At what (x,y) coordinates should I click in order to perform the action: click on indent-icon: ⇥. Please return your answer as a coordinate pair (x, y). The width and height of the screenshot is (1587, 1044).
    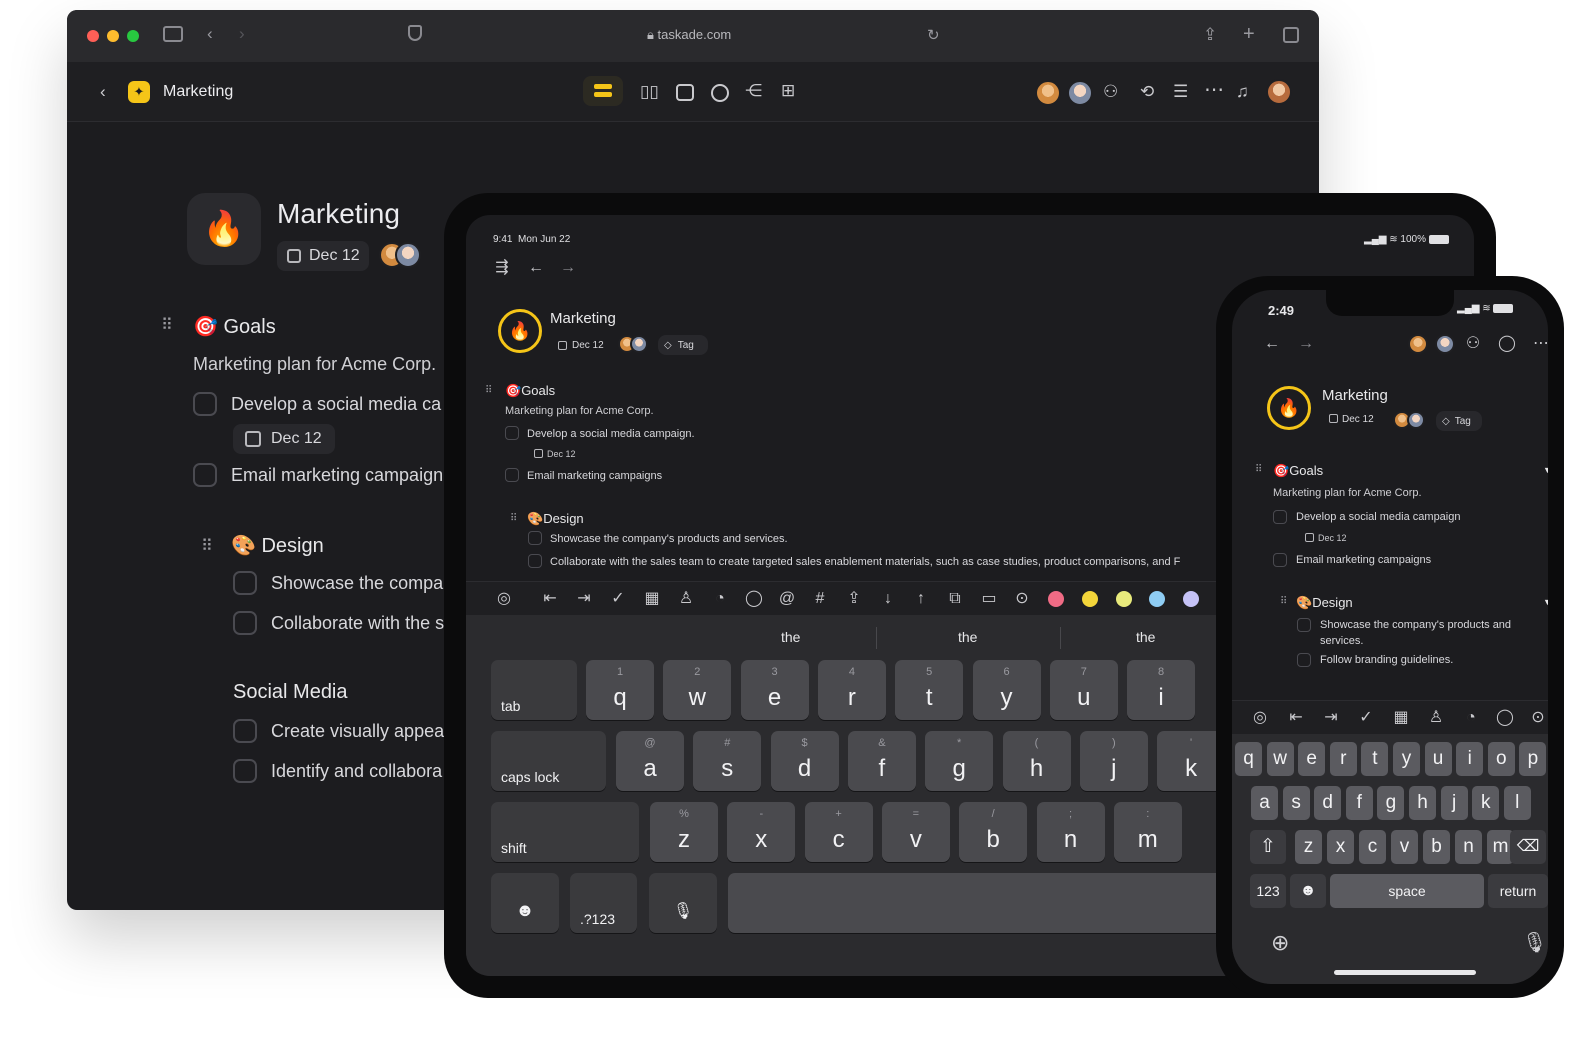
    Looking at the image, I should click on (584, 599).